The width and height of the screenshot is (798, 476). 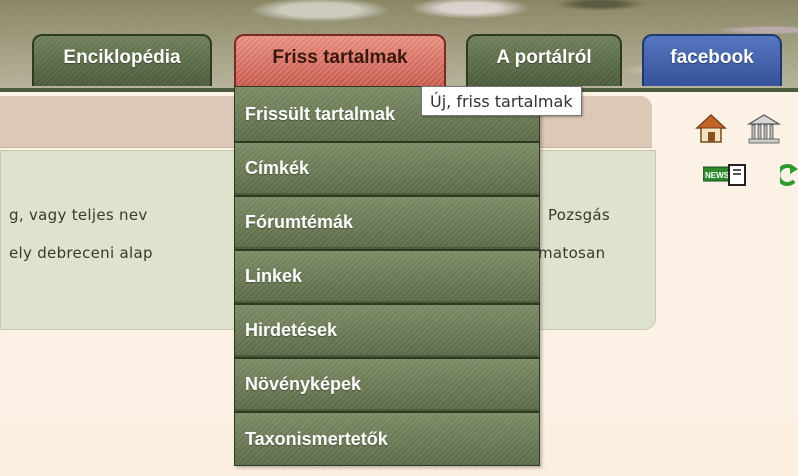 What do you see at coordinates (544, 60) in the screenshot?
I see `tab-a-portalrol: A portálról` at bounding box center [544, 60].